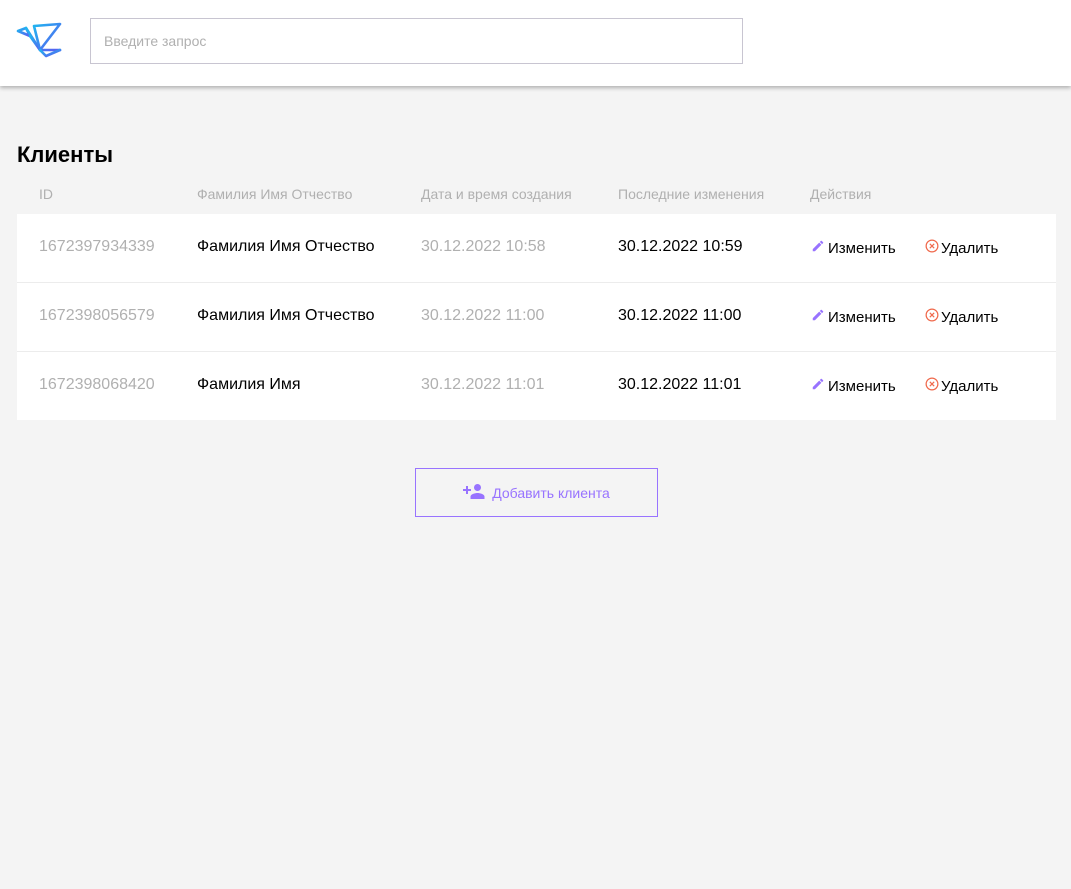  I want to click on column-header-id: ID, so click(46, 194).